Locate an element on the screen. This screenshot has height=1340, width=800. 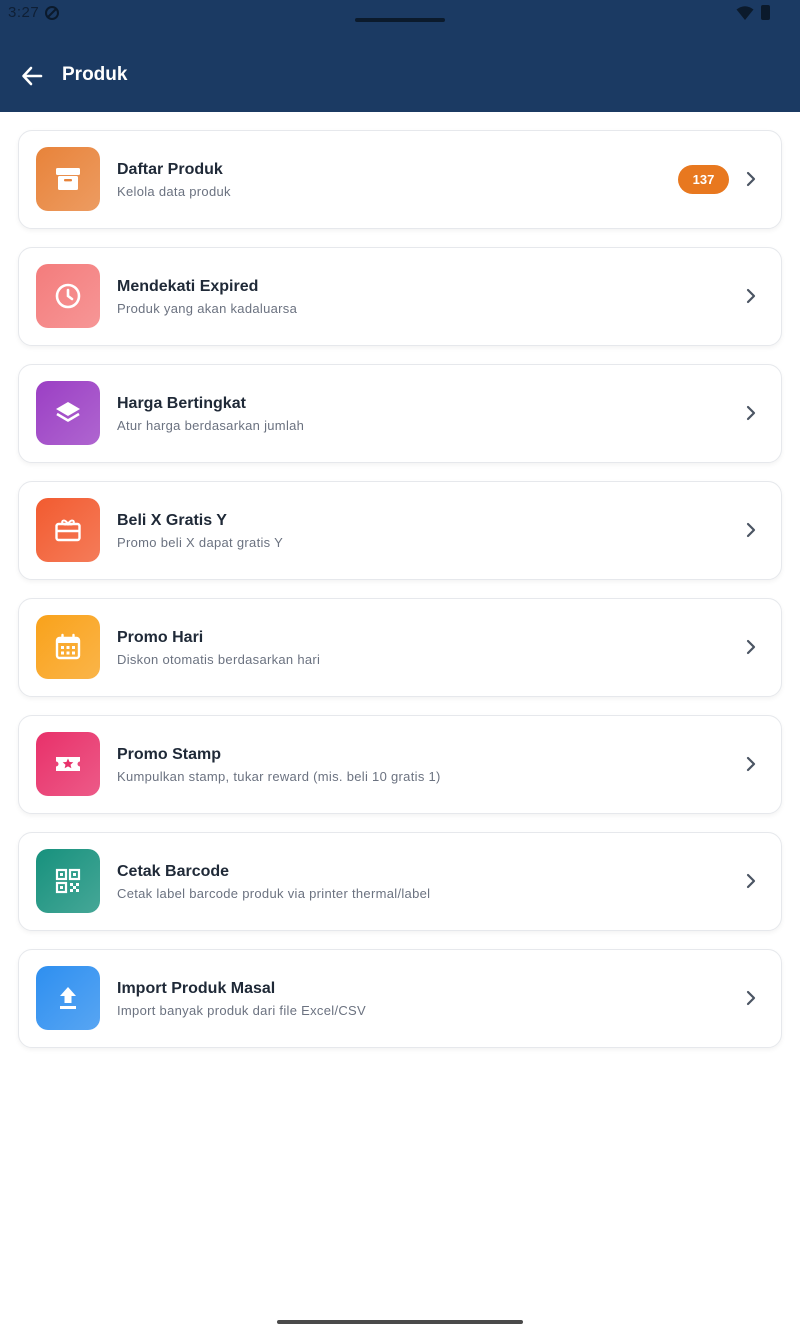
back-button is located at coordinates (32, 76).